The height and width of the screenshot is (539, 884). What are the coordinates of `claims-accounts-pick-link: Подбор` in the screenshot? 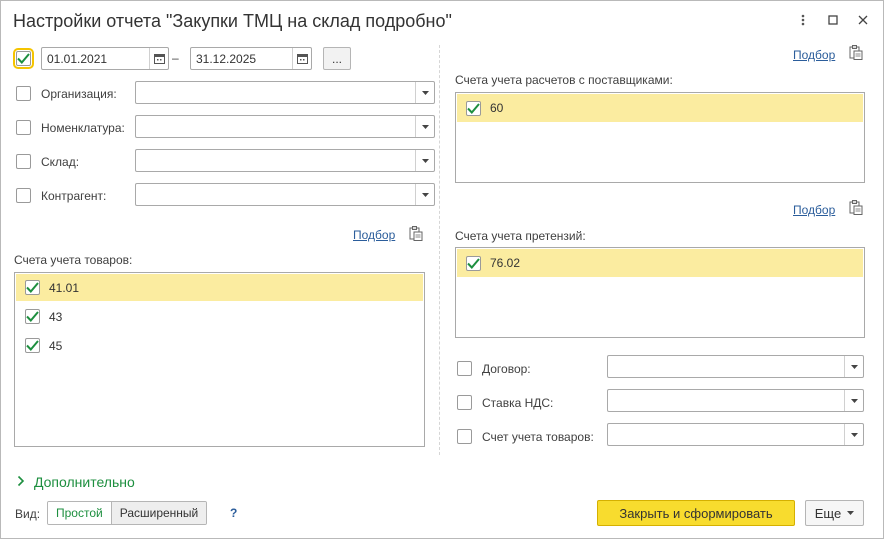 It's located at (814, 210).